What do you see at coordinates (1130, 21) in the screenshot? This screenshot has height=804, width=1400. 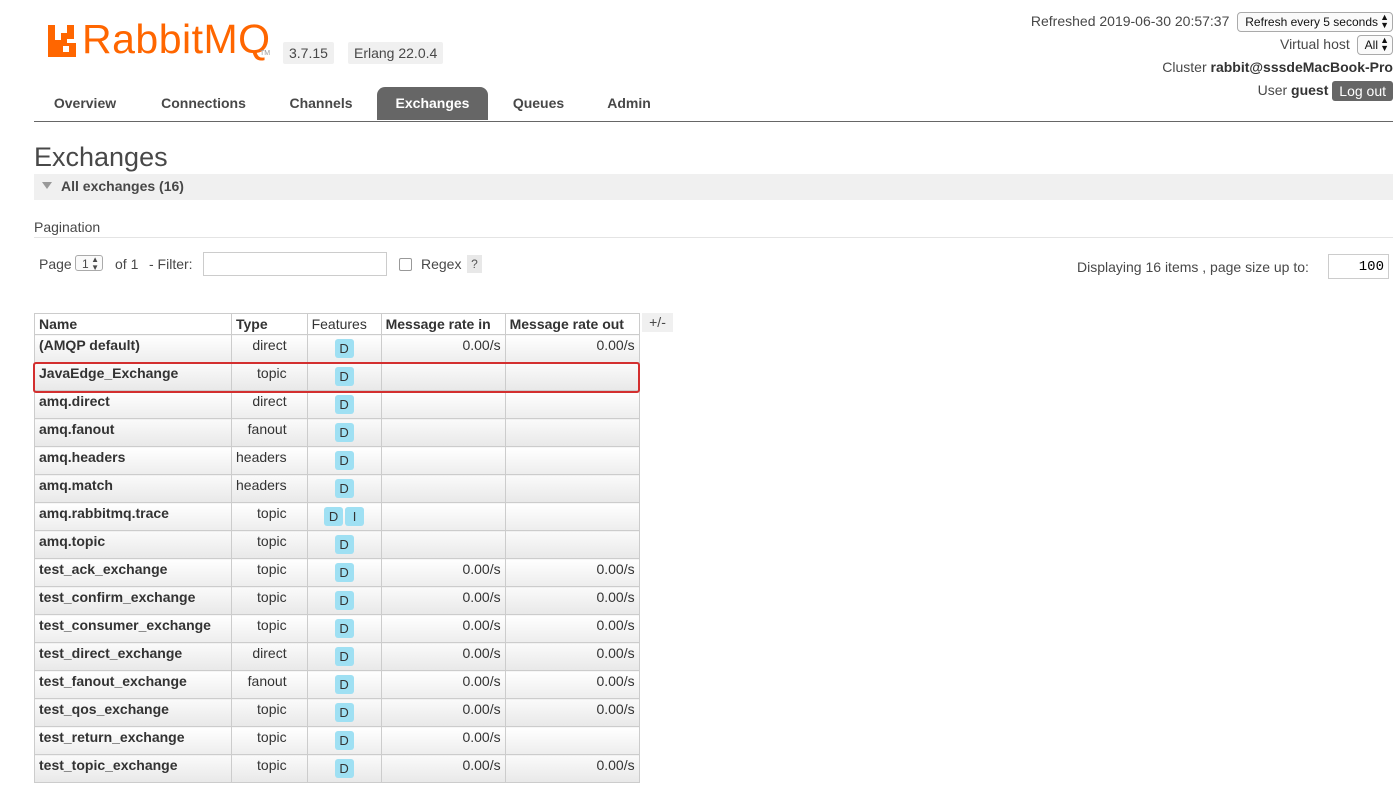 I see `refreshed-timestamp: Refreshed 2019-06-30 20:57:37` at bounding box center [1130, 21].